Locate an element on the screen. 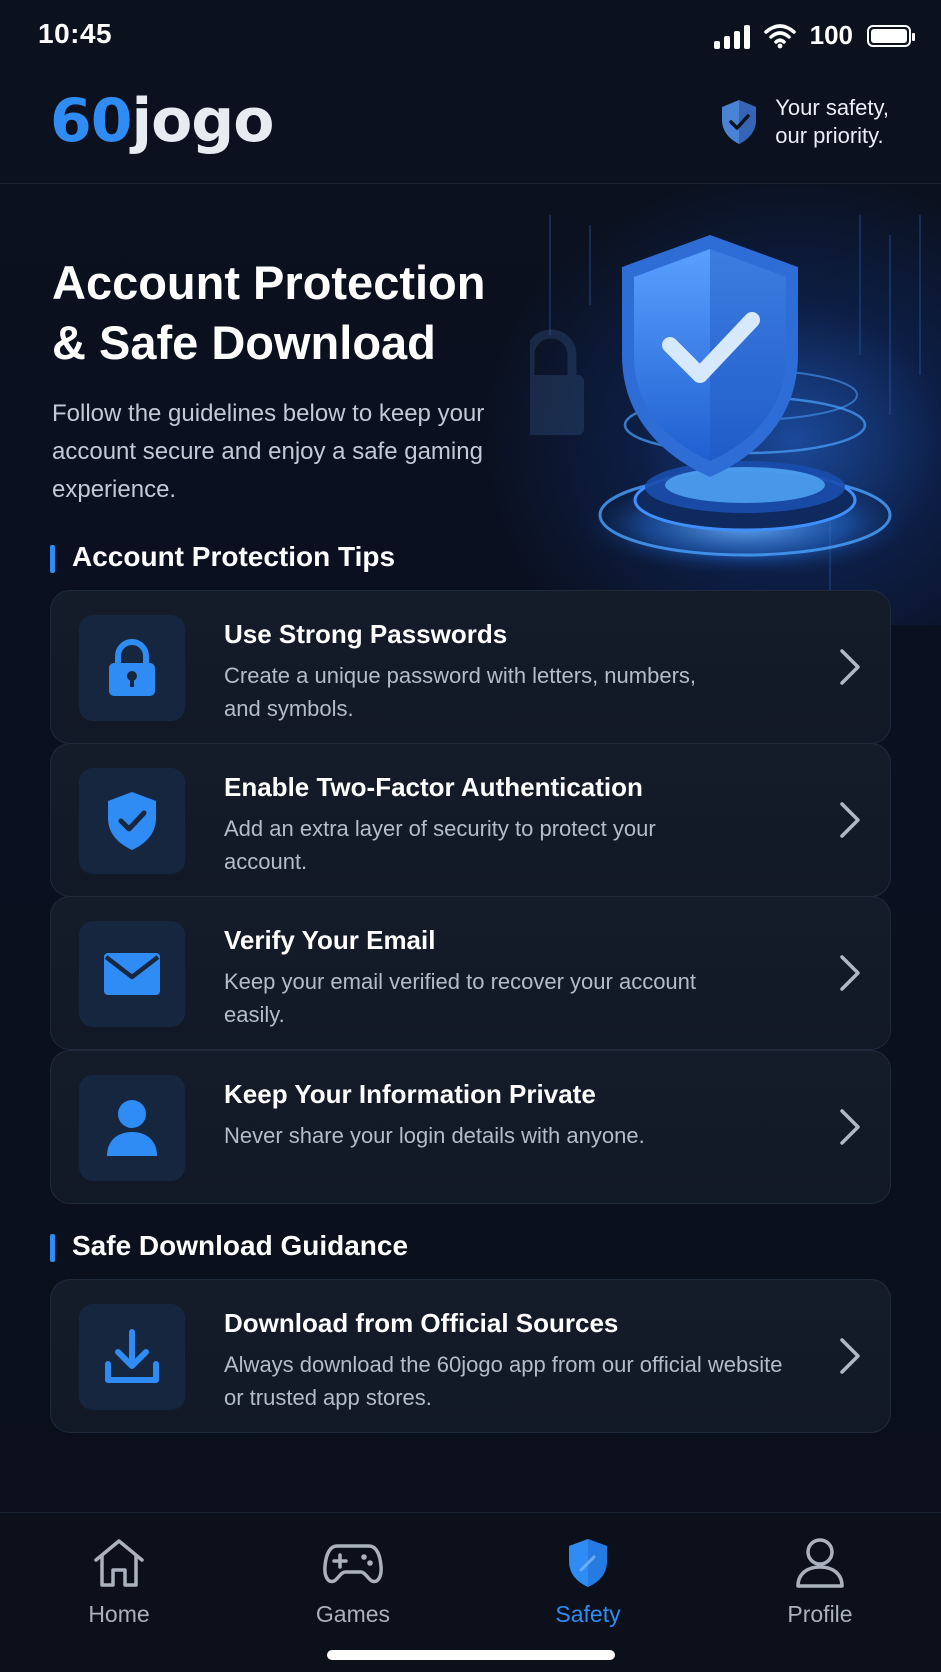 This screenshot has width=941, height=1672. nav-games: Games is located at coordinates (353, 1581).